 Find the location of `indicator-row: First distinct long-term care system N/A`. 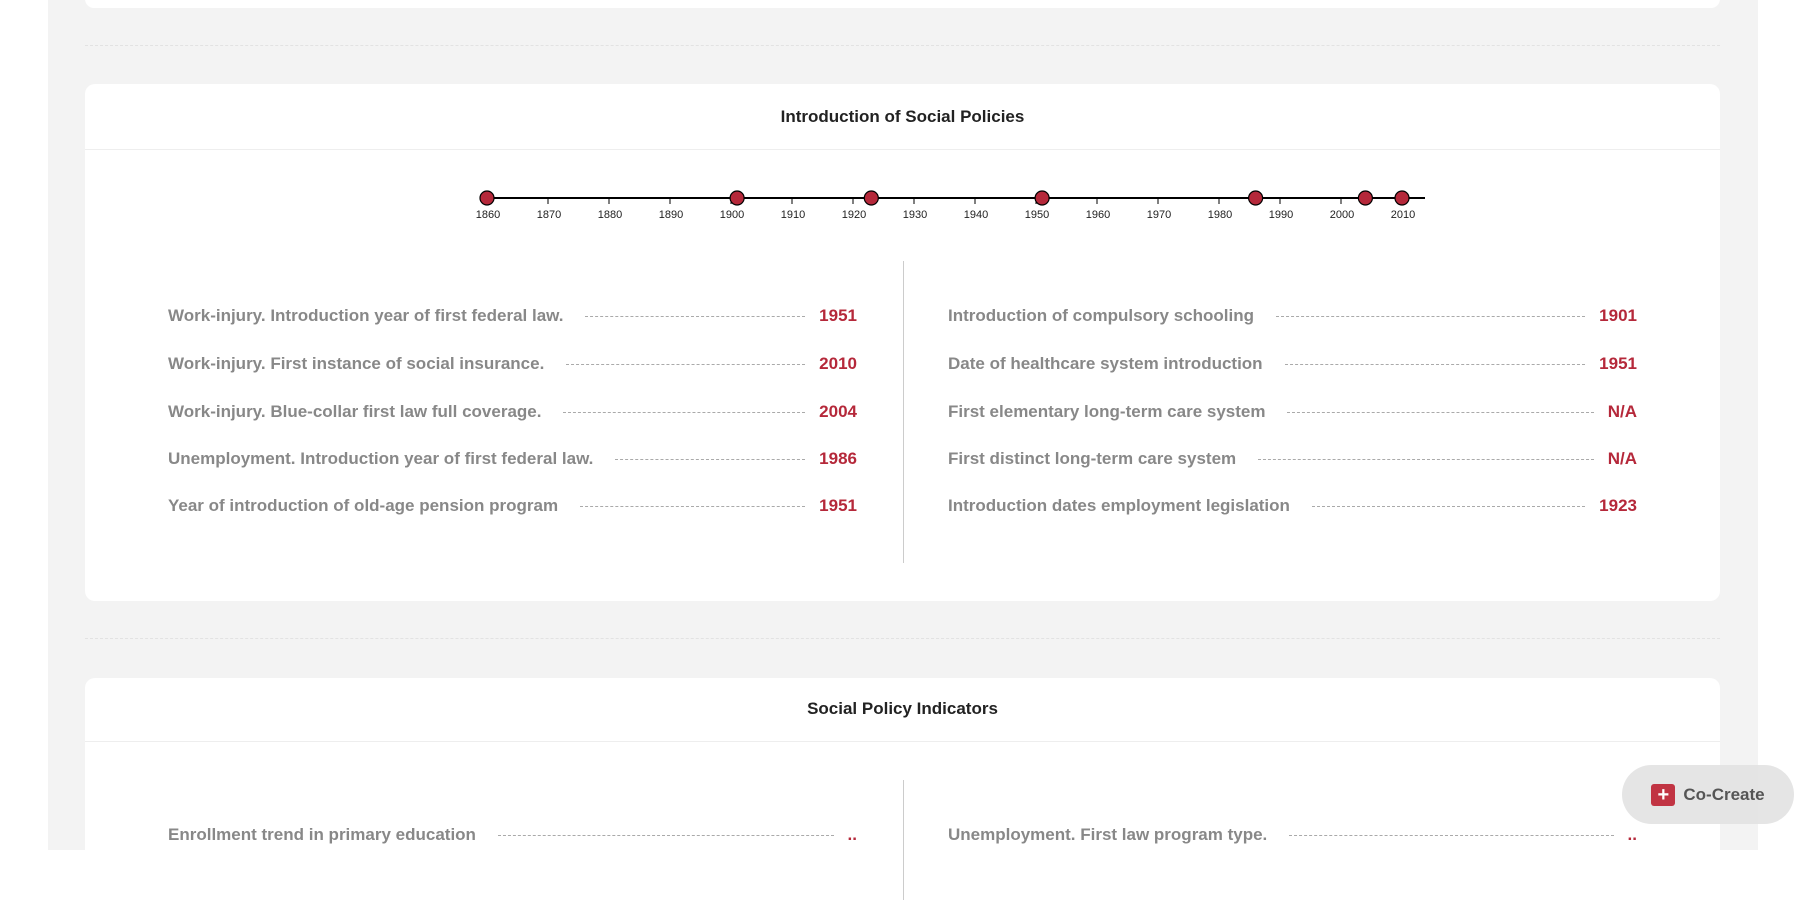

indicator-row: First distinct long-term care system N/A is located at coordinates (1292, 459).